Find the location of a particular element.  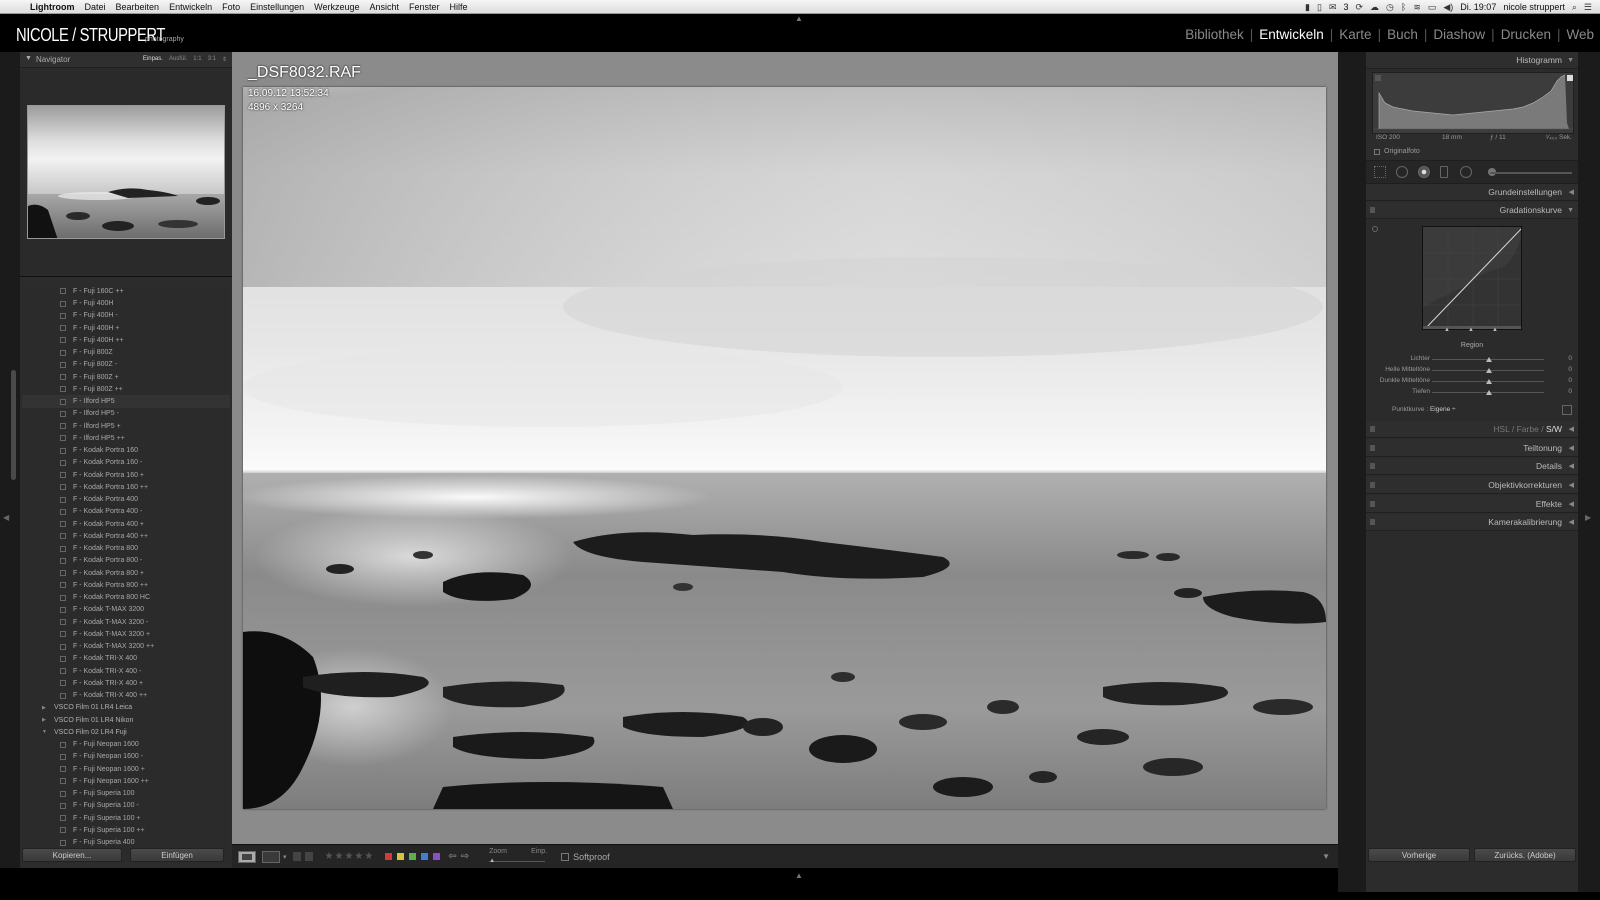

user-name: nicole struppert is located at coordinates (1534, 7).